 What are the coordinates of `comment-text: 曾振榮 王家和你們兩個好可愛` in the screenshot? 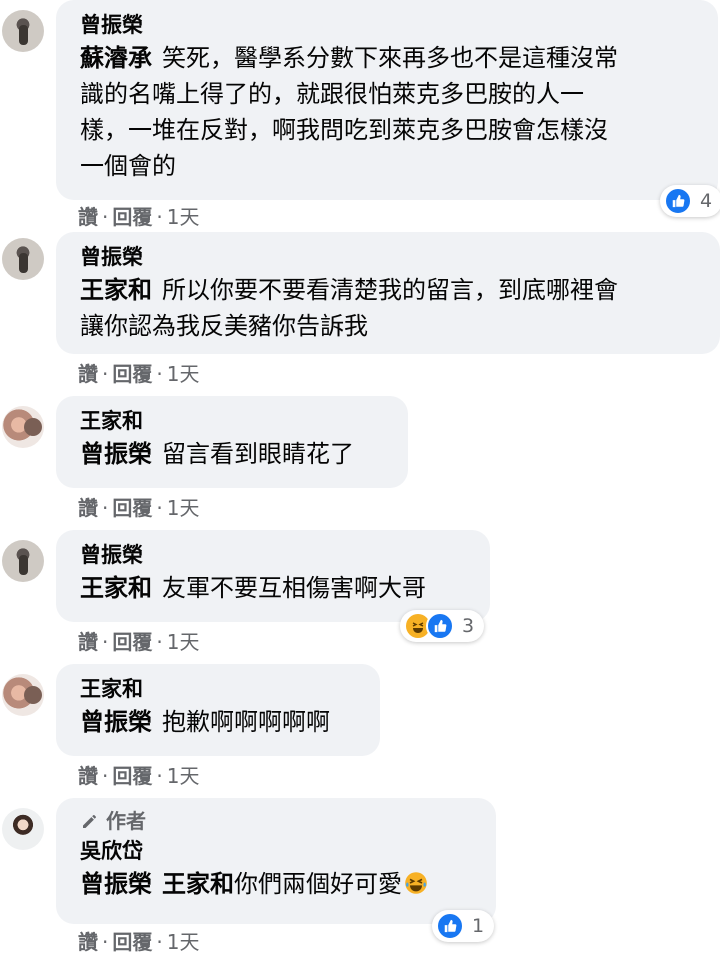 It's located at (278, 885).